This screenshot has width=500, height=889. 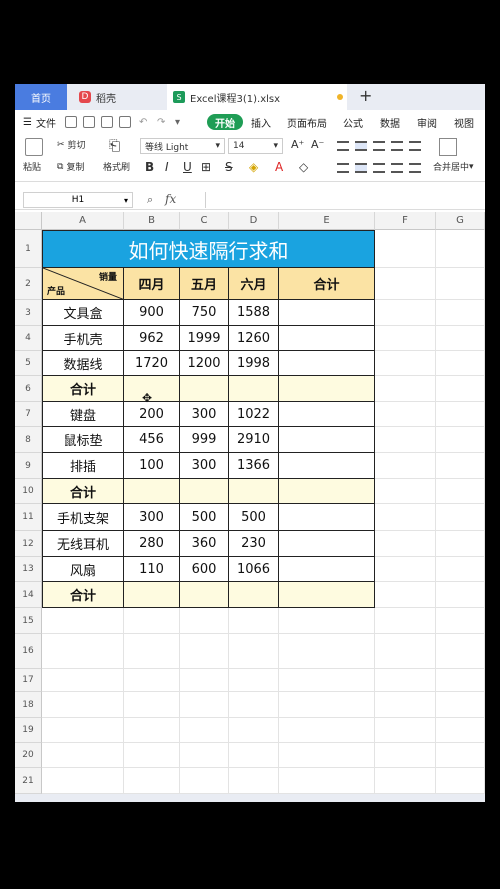 What do you see at coordinates (28, 705) in the screenshot?
I see `row-header: 18` at bounding box center [28, 705].